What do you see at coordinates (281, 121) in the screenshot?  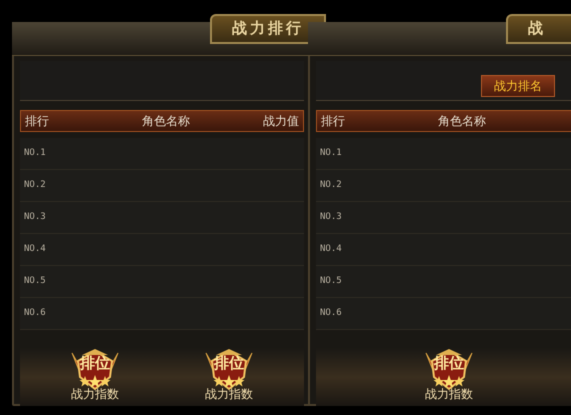 I see `column-header: 战力值` at bounding box center [281, 121].